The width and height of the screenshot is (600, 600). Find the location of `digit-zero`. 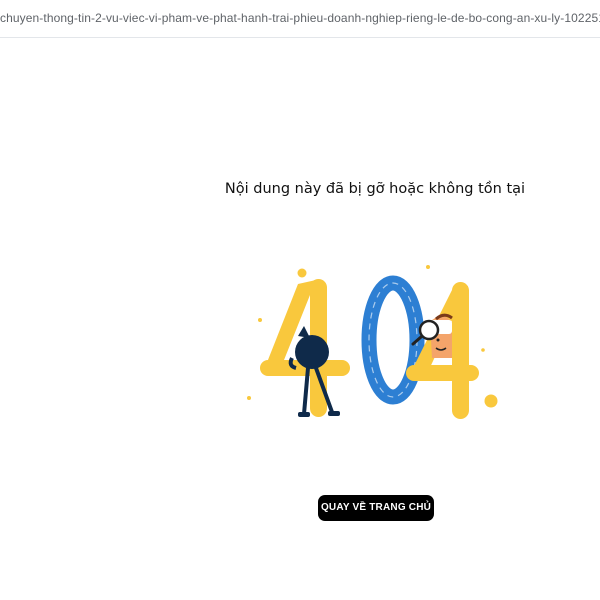

digit-zero is located at coordinates (393, 340).